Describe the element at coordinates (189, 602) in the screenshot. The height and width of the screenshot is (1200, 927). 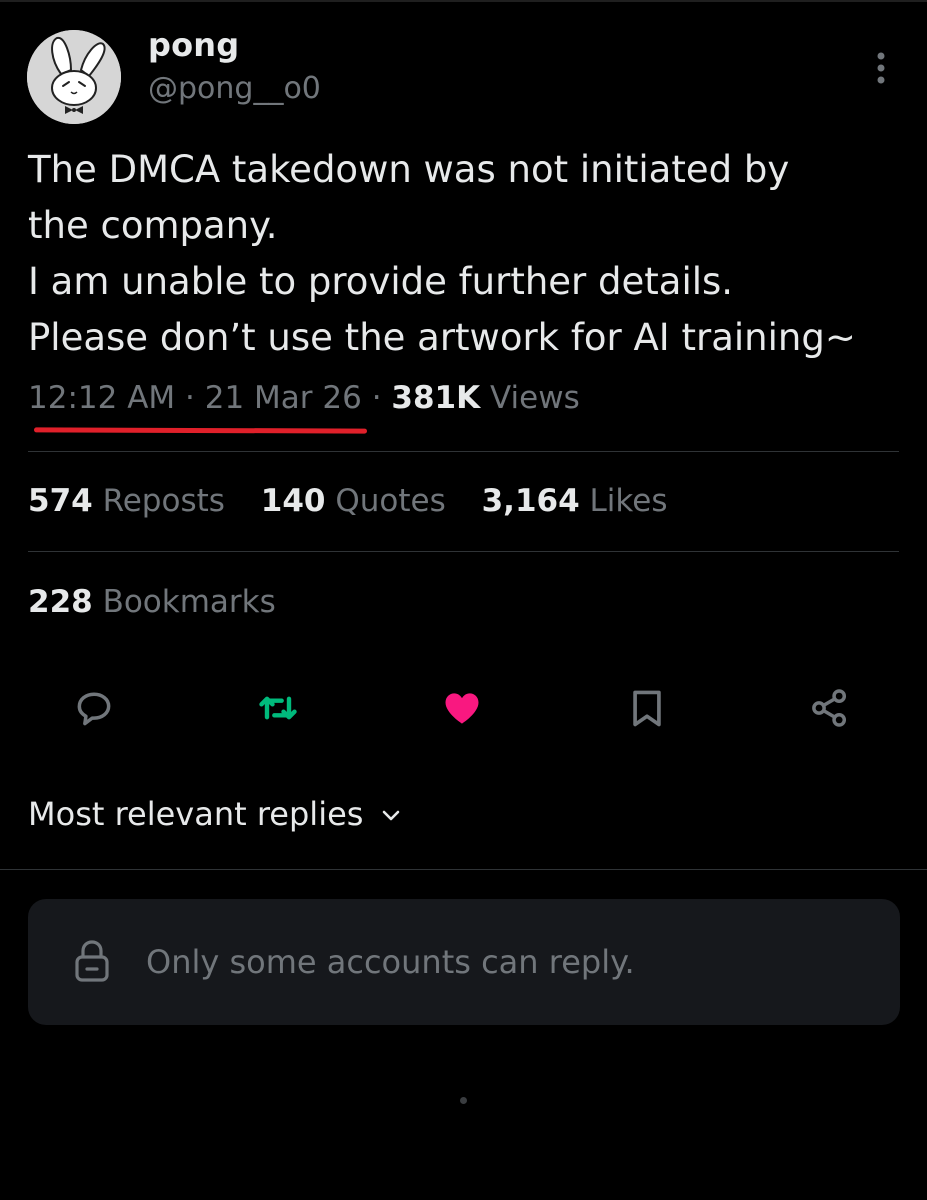
I see `bookmarks-label: Bookmarks` at that location.